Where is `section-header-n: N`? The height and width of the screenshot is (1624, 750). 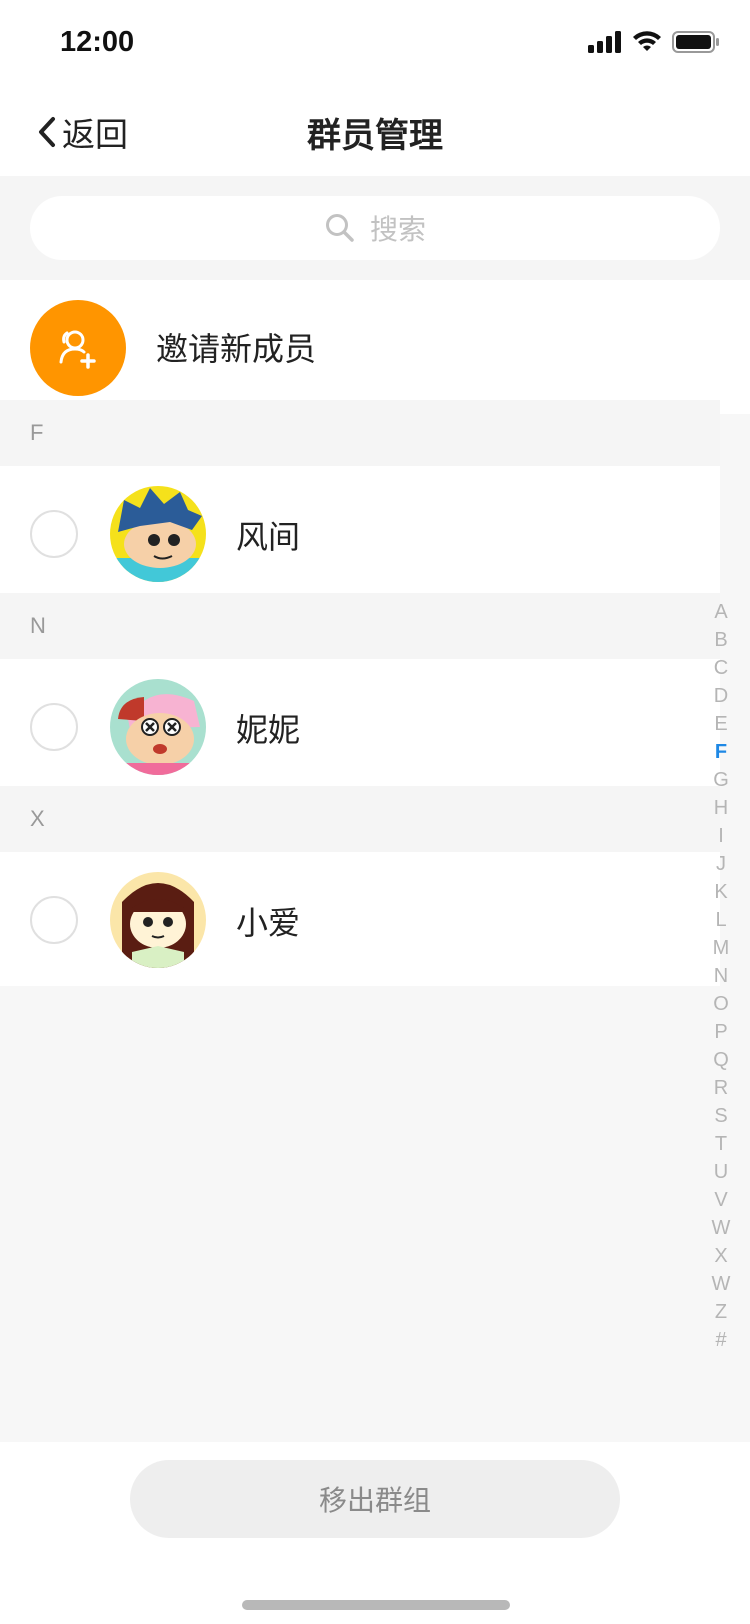
section-header-n: N is located at coordinates (360, 626).